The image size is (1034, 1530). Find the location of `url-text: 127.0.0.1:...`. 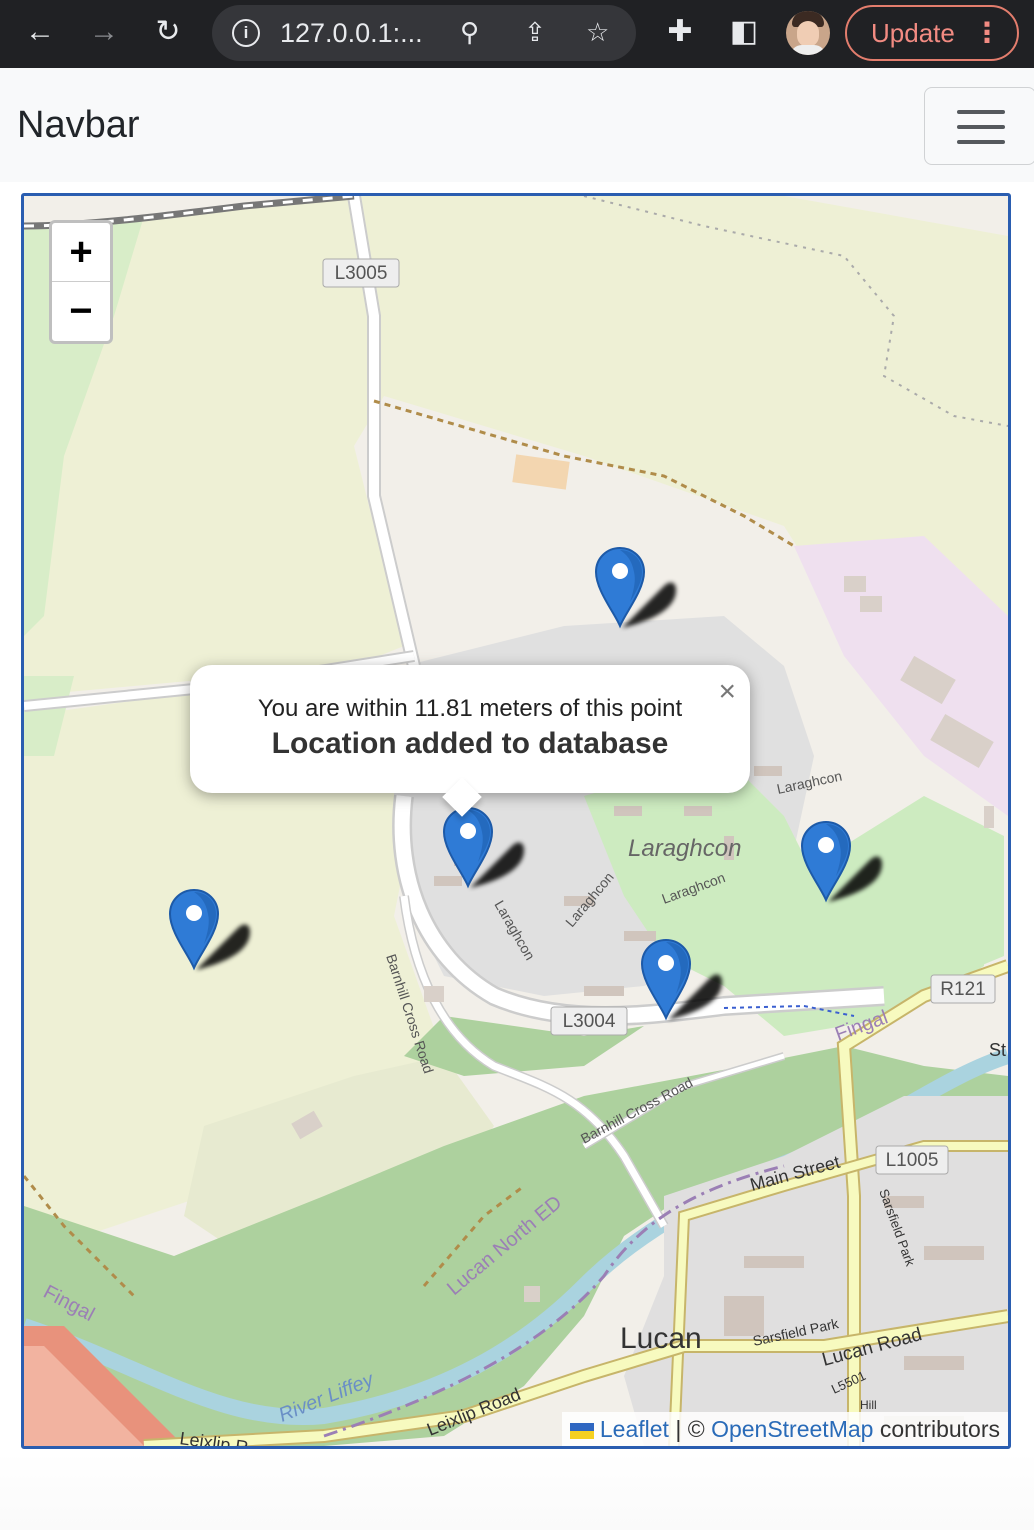

url-text: 127.0.0.1:... is located at coordinates (351, 33).